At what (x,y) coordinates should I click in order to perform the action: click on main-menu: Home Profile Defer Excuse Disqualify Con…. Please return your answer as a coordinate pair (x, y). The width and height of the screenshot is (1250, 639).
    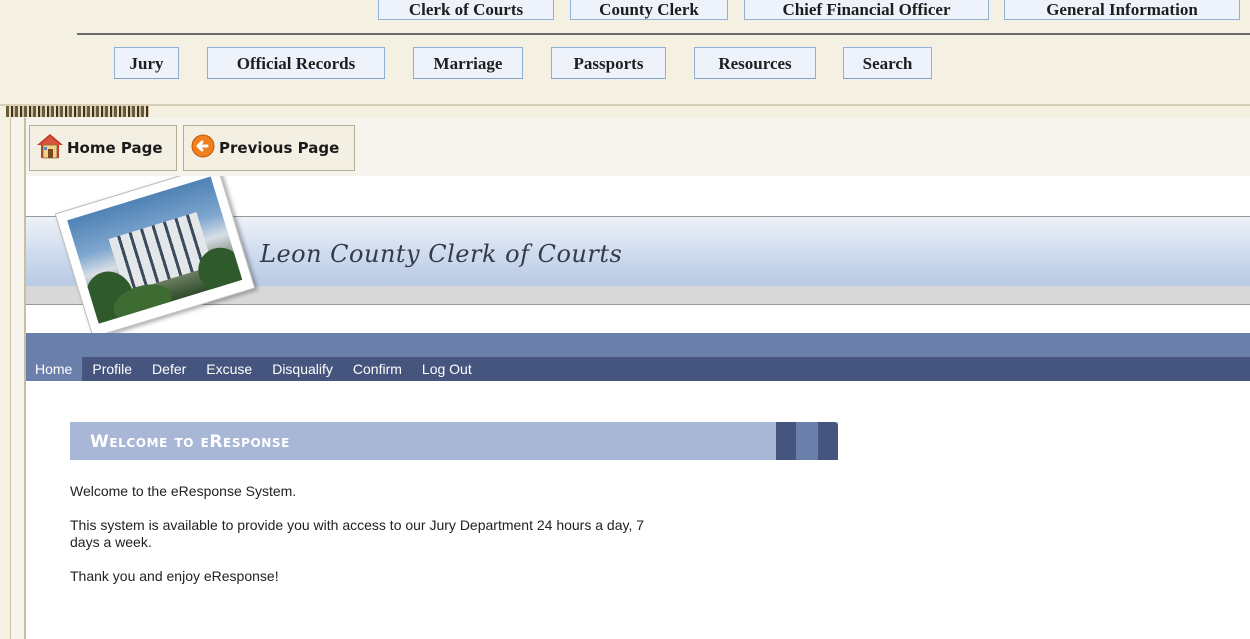
    Looking at the image, I should click on (638, 369).